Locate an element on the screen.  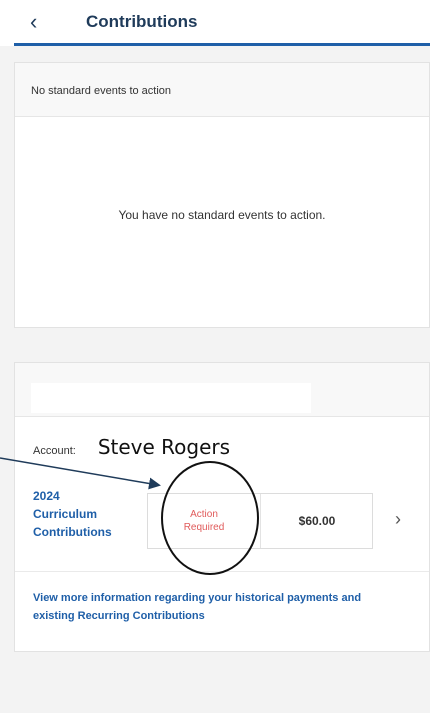
contributions-header is located at coordinates (222, 390).